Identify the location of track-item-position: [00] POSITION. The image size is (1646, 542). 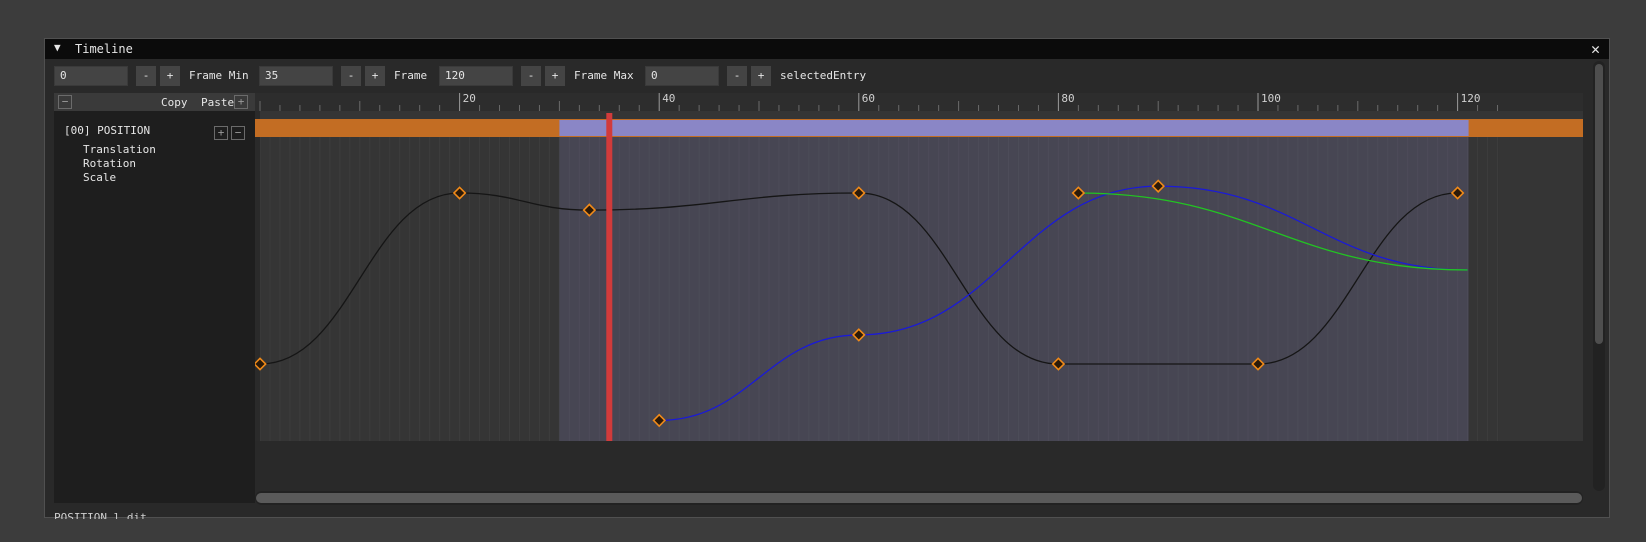
(107, 130).